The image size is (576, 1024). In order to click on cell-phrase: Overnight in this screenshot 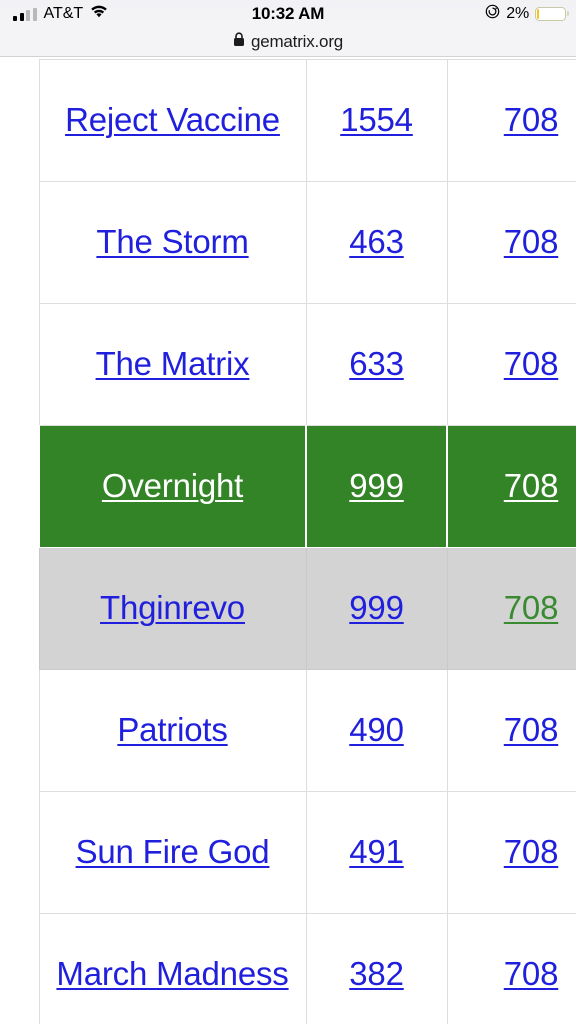, I will do `click(172, 486)`.